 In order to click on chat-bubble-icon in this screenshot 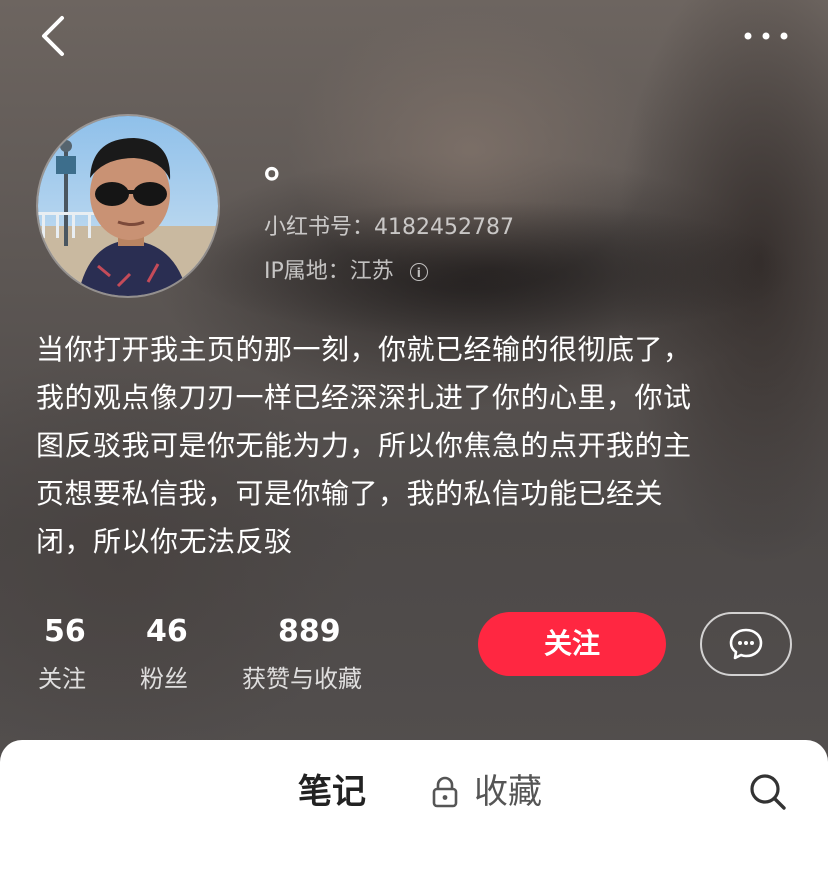, I will do `click(746, 644)`.